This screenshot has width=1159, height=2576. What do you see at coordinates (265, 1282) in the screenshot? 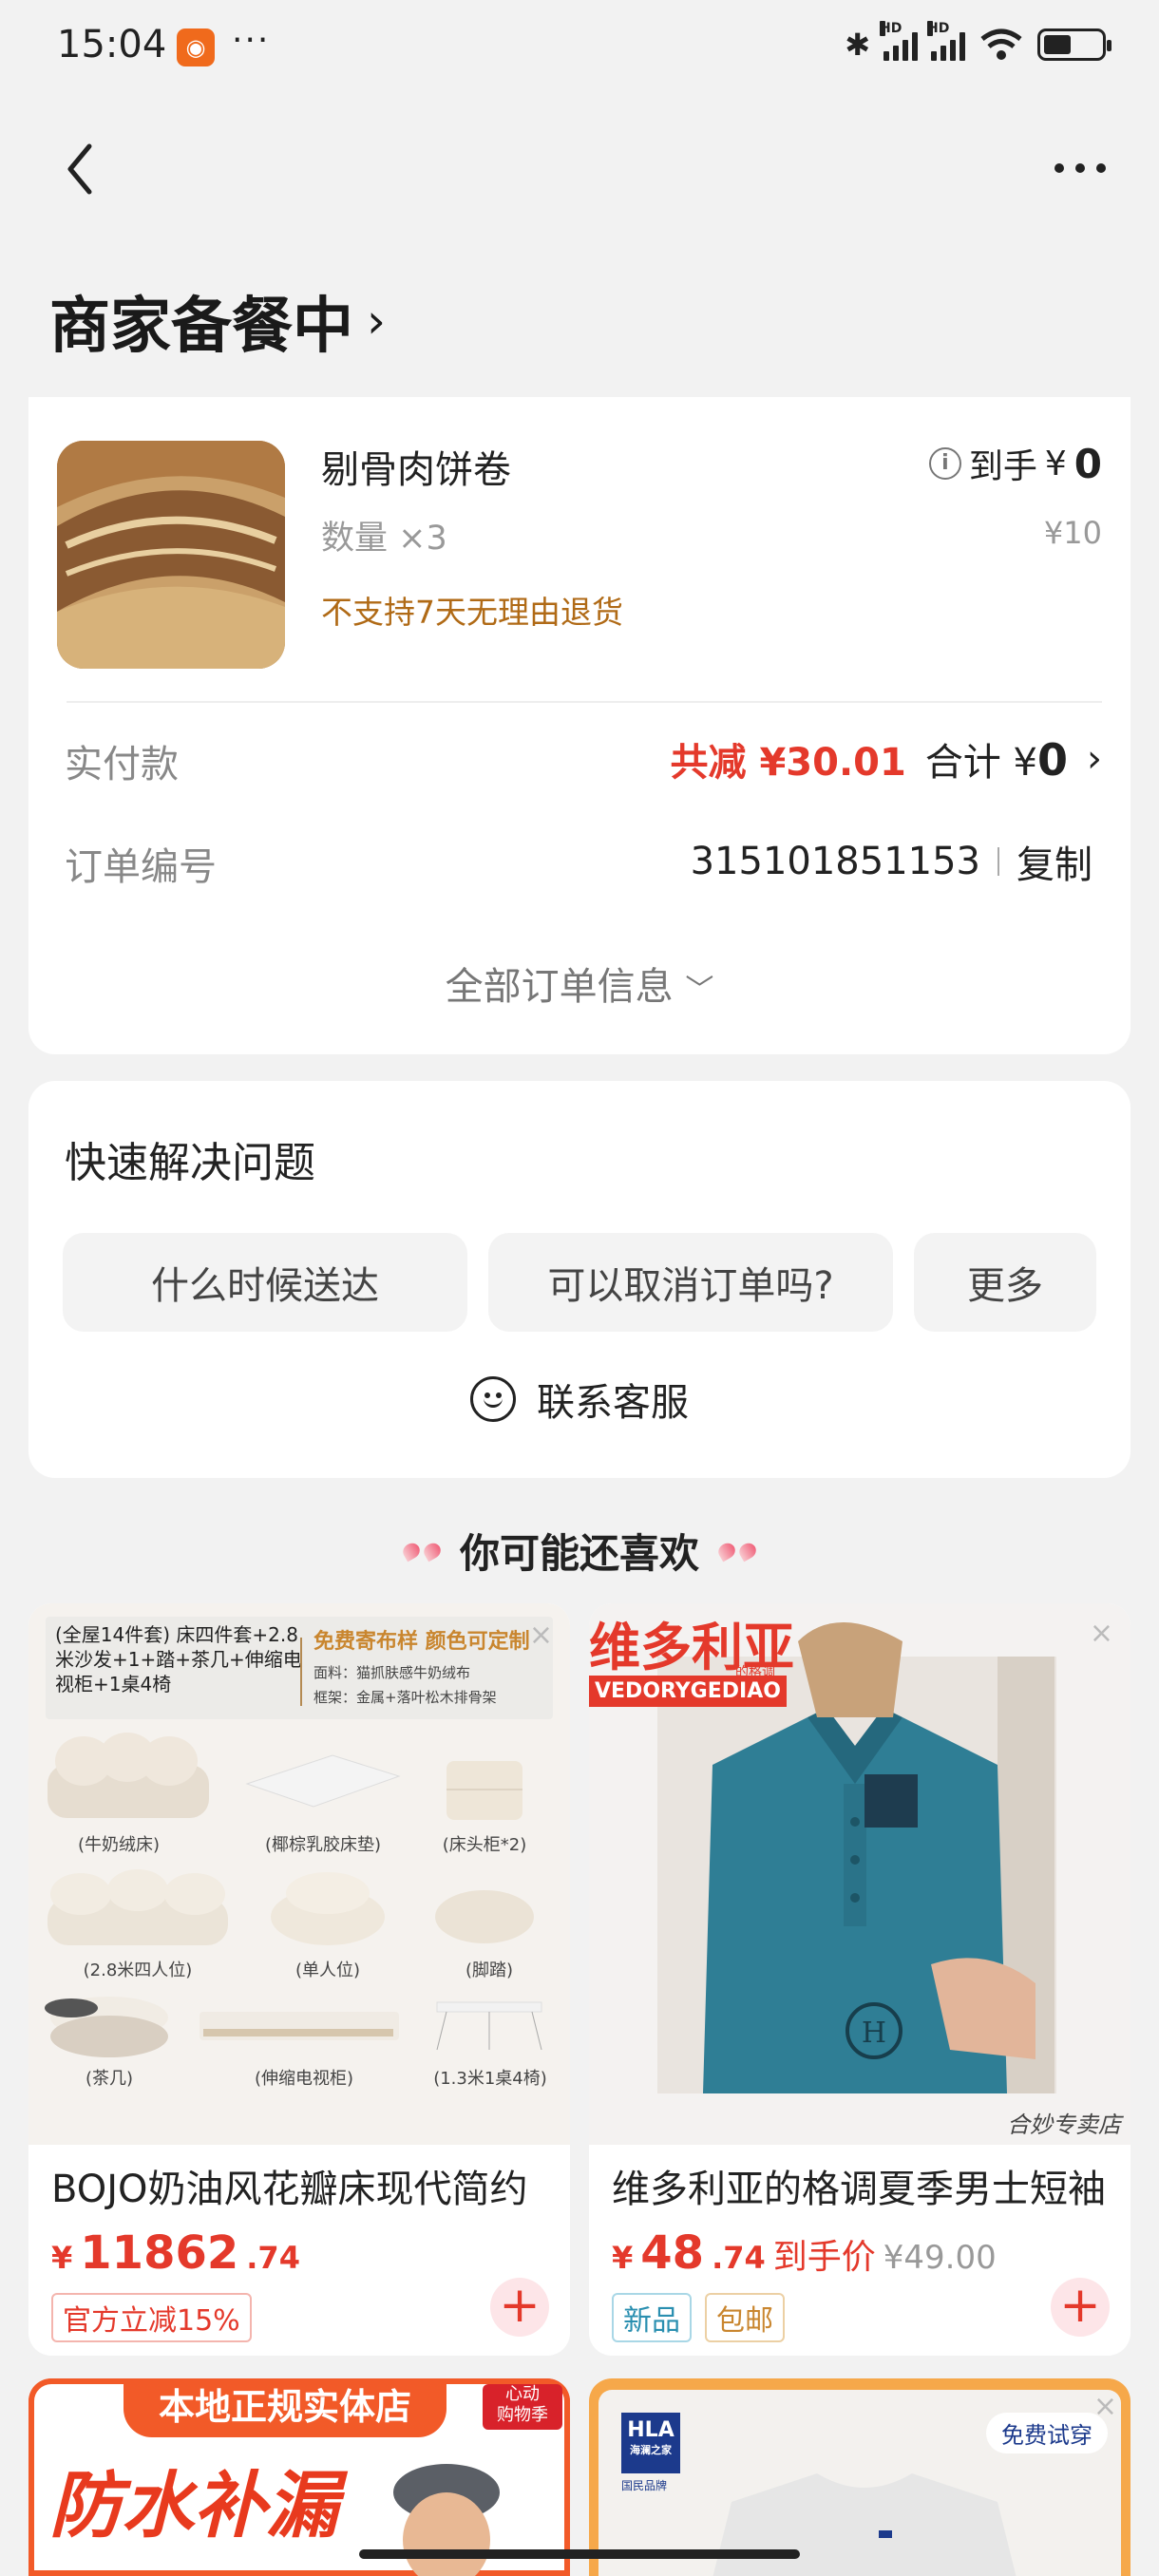
I see `quick-button-delivery-time: 什么时候送达` at bounding box center [265, 1282].